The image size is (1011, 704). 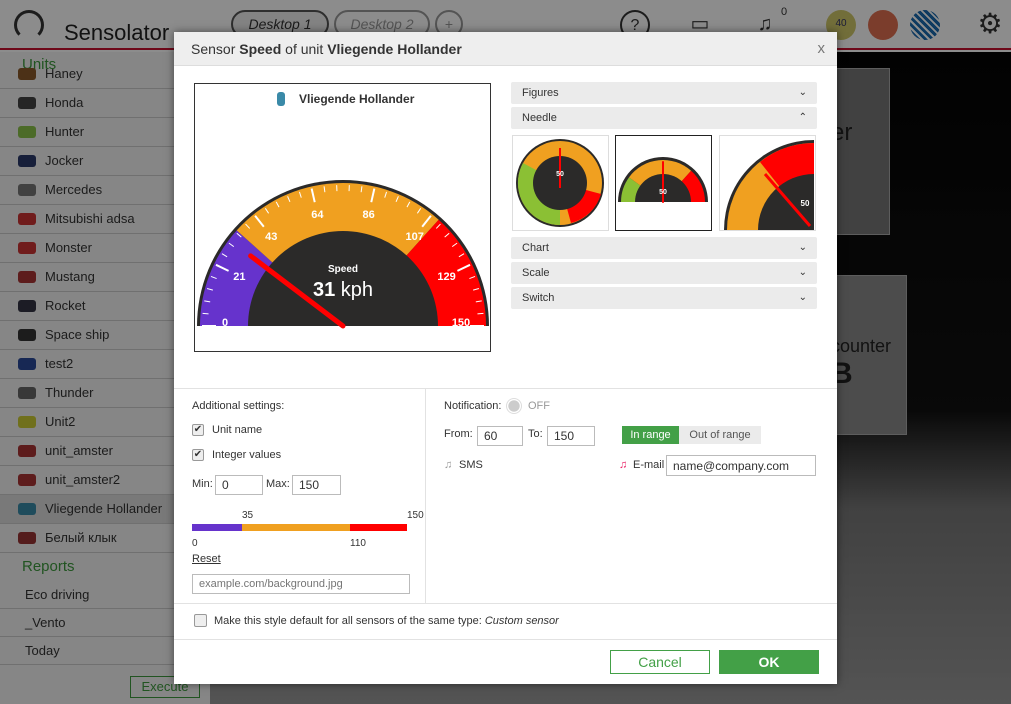 I want to click on gauge-tick-label: 129, so click(x=446, y=277).